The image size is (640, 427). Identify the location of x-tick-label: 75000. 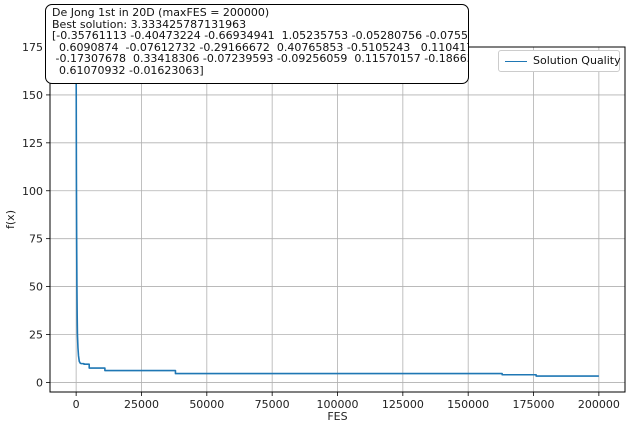
(272, 404).